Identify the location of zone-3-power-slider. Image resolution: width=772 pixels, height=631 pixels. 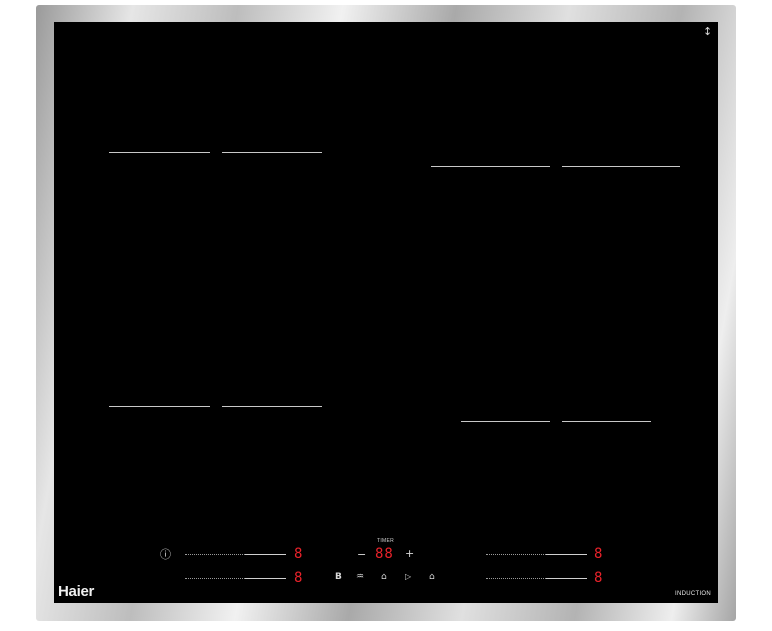
(536, 555).